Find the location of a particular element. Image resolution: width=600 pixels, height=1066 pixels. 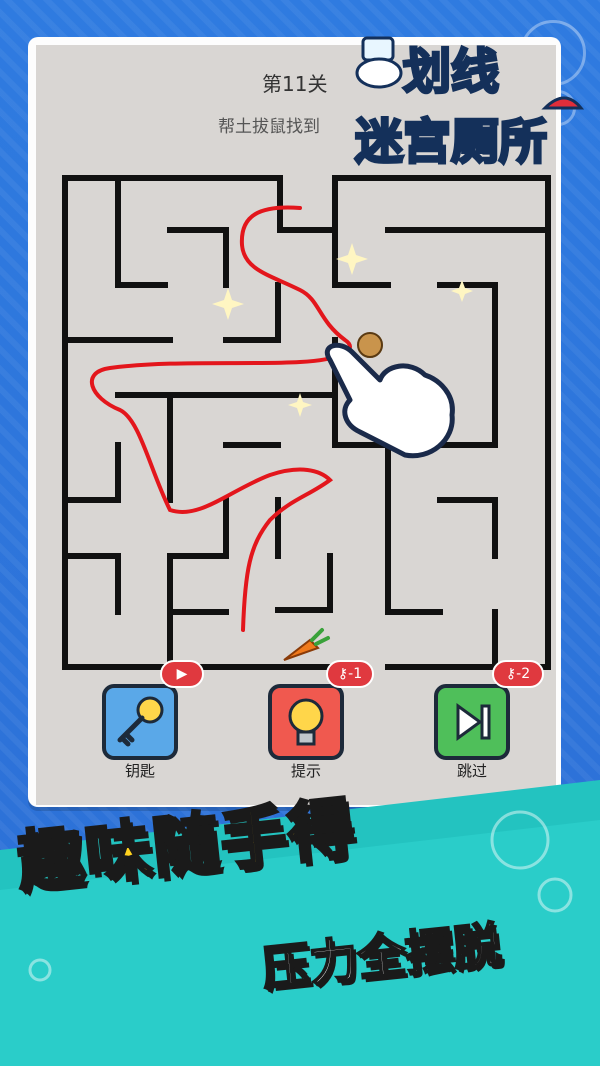

key-icon is located at coordinates (140, 721).